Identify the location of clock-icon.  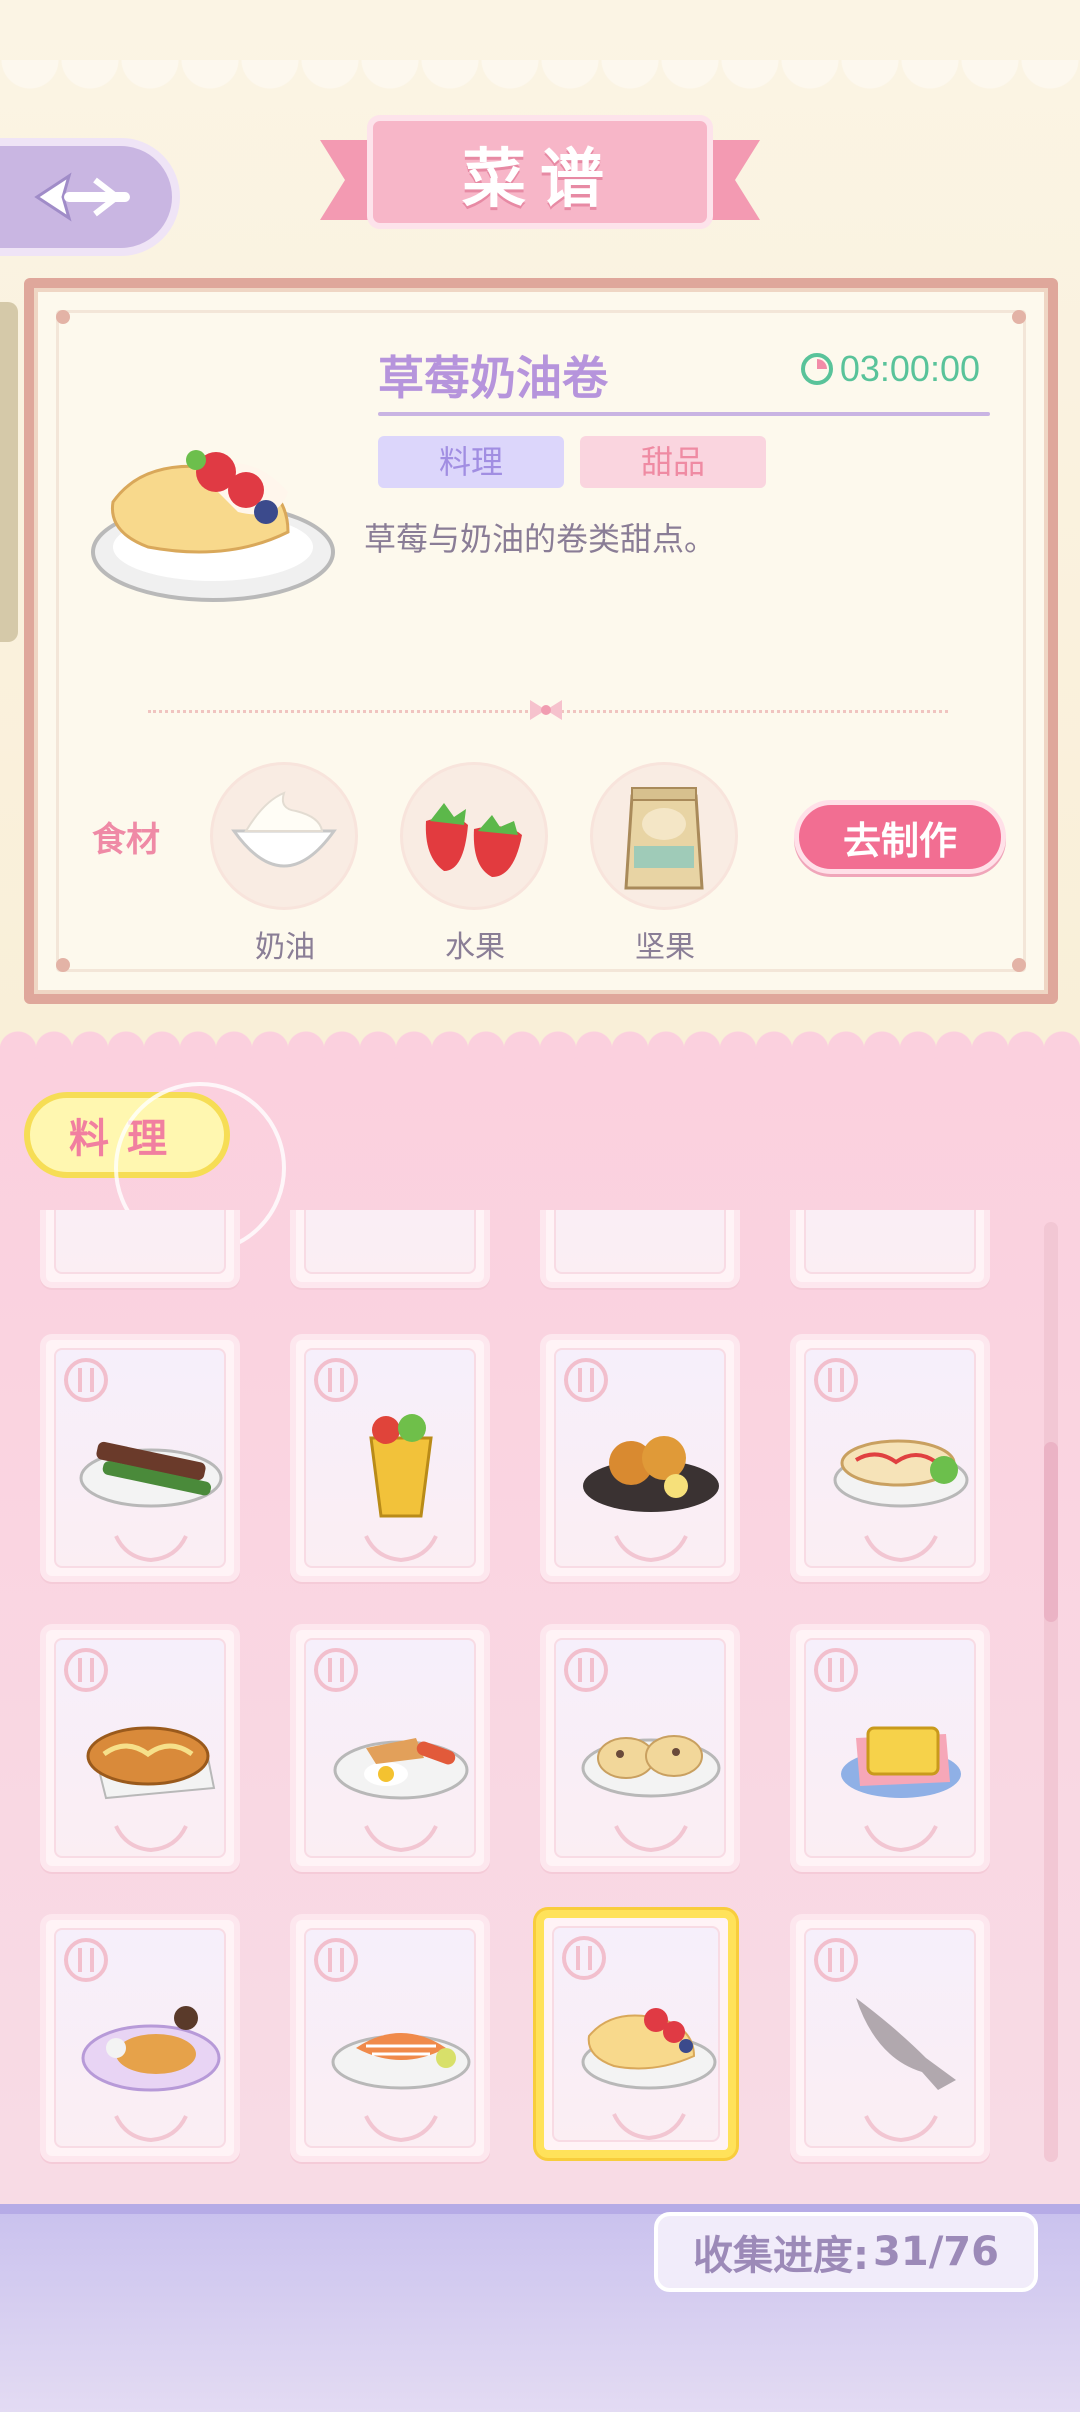
(816, 369).